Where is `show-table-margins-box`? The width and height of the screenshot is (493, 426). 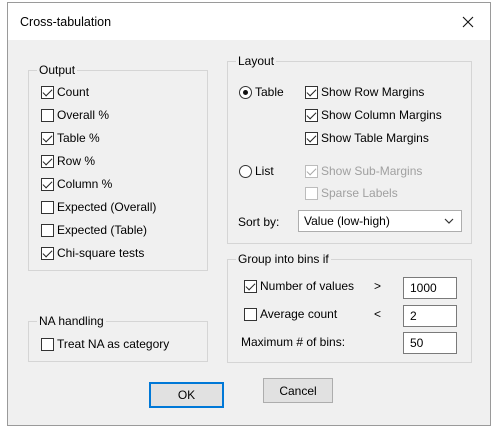
show-table-margins-box is located at coordinates (311, 138).